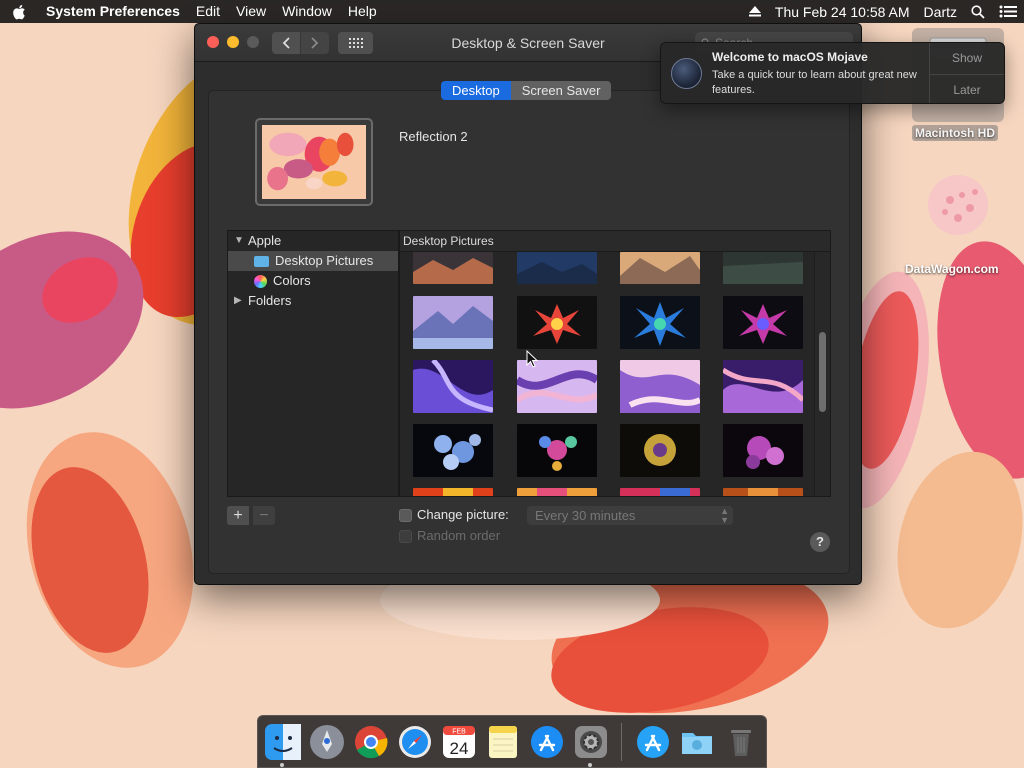  What do you see at coordinates (686, 73) in the screenshot?
I see `macos-mojave-icon` at bounding box center [686, 73].